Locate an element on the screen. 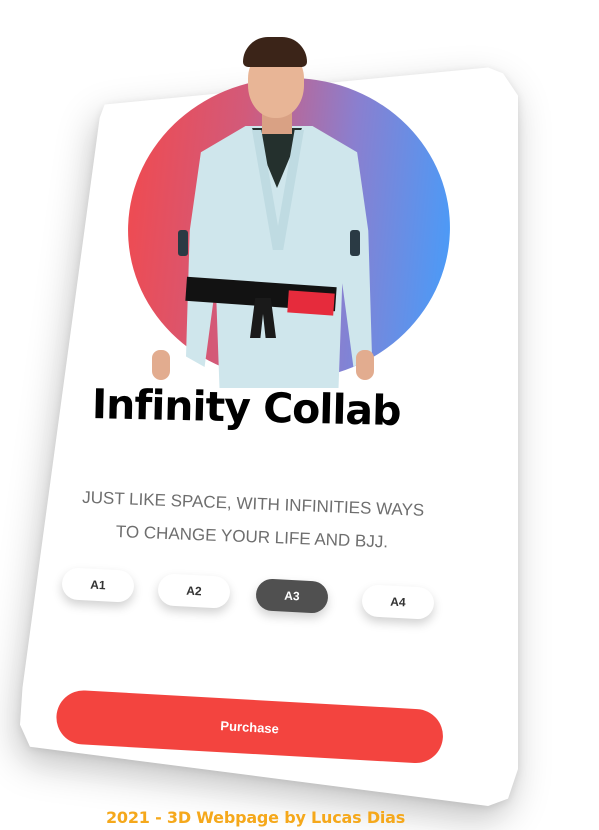 The height and width of the screenshot is (830, 599). size-option-a4: A4 is located at coordinates (398, 602).